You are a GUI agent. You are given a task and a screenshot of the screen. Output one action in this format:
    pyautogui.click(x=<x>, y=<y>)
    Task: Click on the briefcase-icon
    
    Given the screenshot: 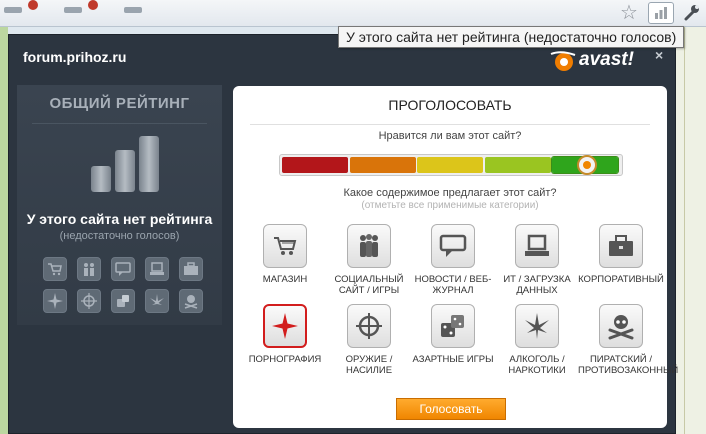 What is the action you would take?
    pyautogui.click(x=191, y=269)
    